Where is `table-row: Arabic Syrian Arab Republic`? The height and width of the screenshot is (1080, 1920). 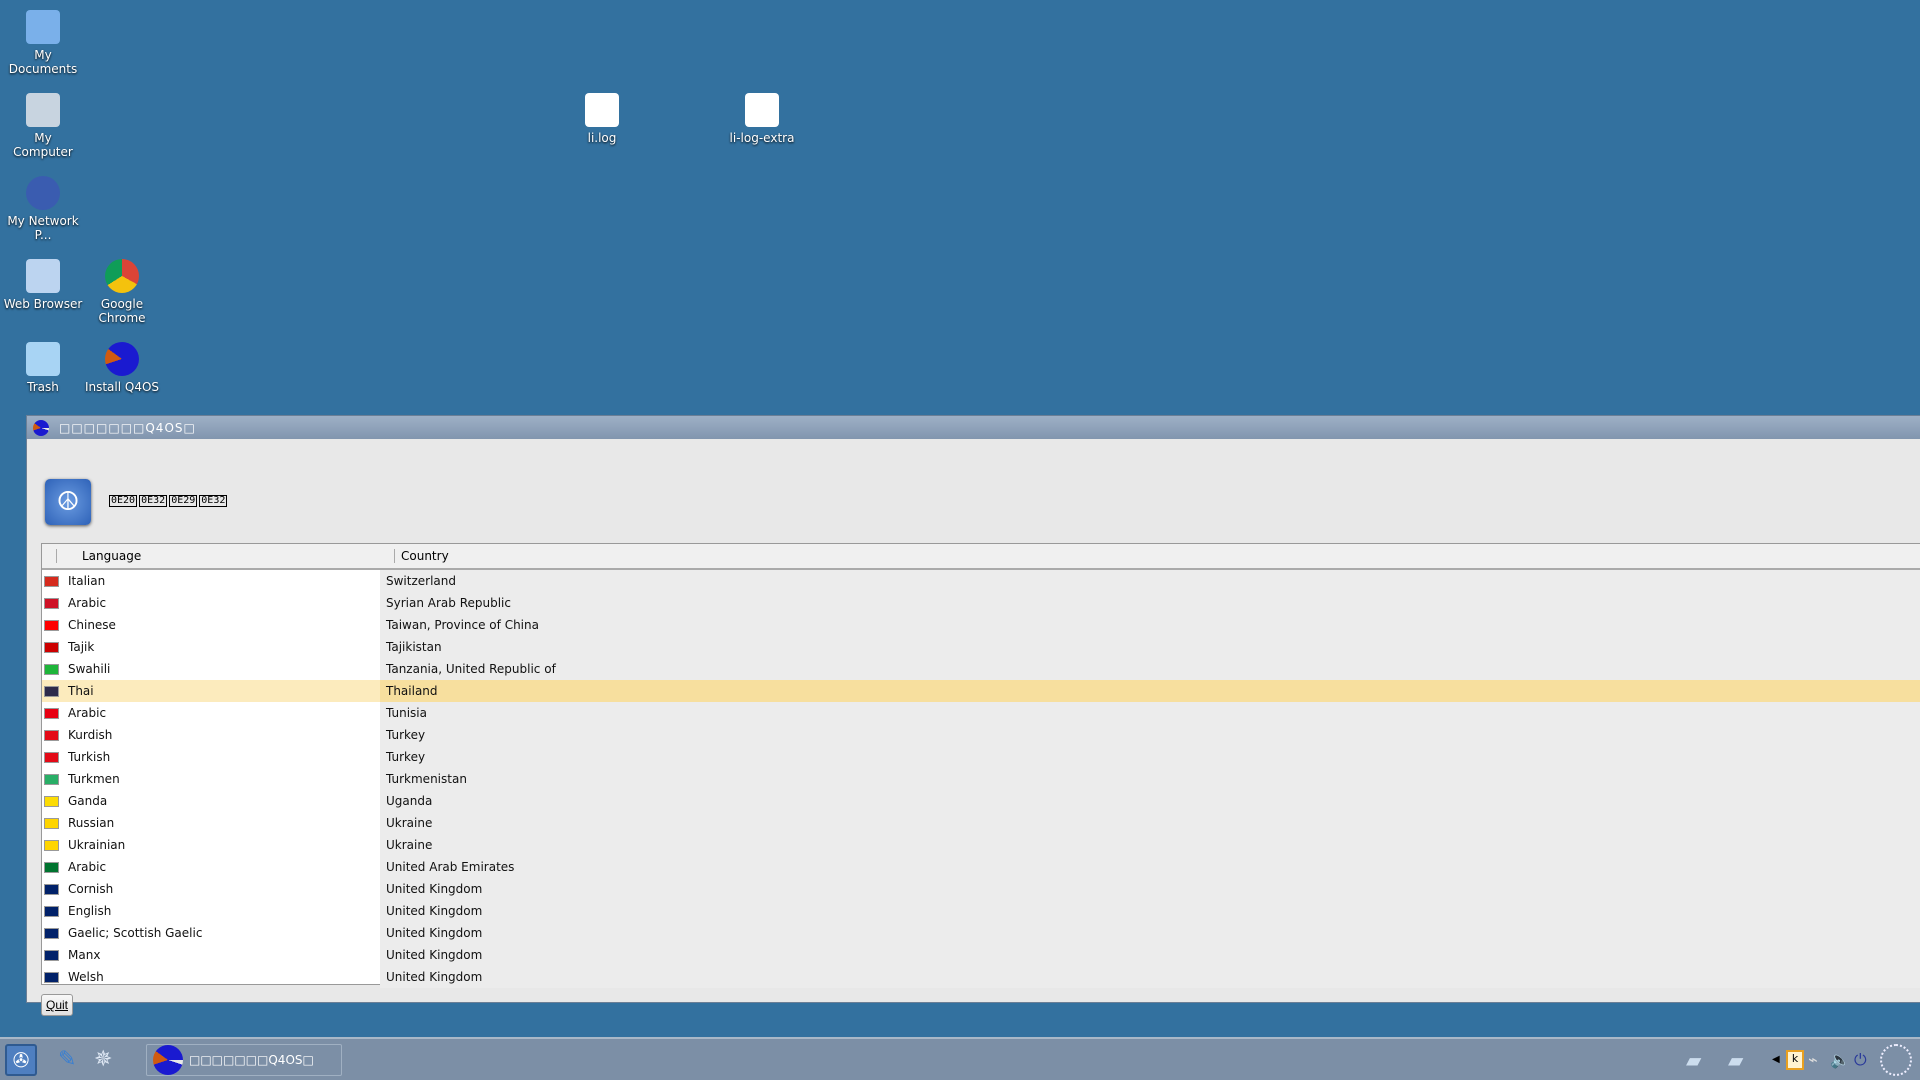
table-row: Arabic Syrian Arab Republic is located at coordinates (981, 603).